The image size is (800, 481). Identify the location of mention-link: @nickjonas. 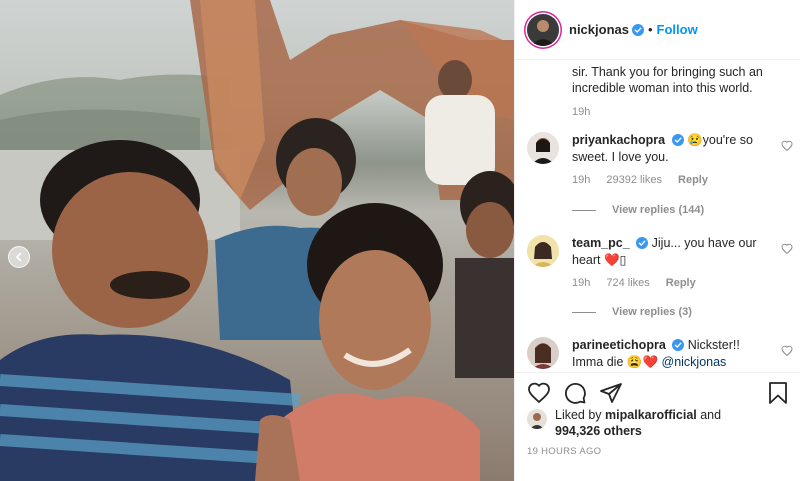
(694, 362).